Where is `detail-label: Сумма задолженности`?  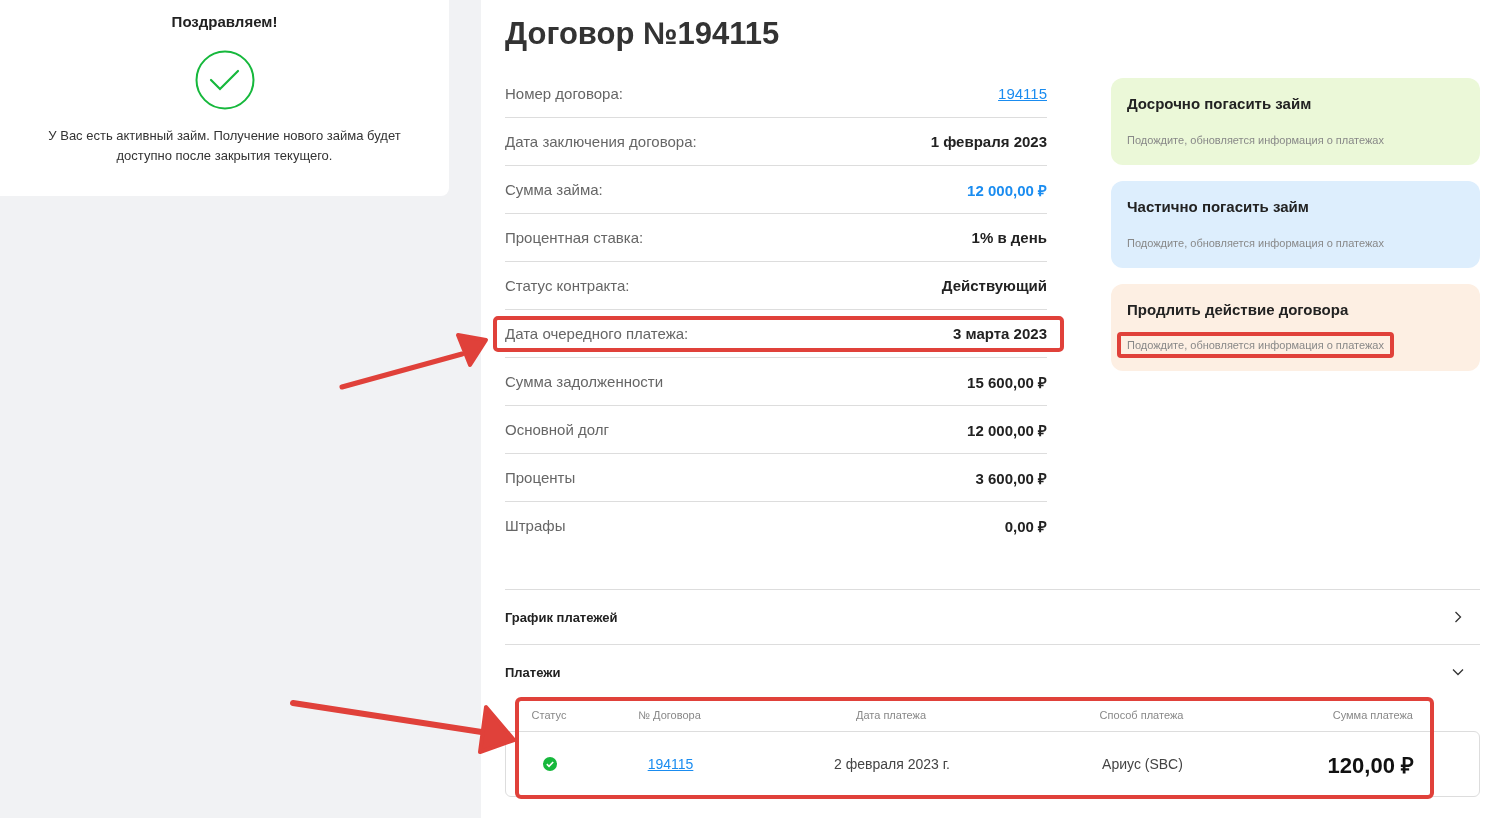 detail-label: Сумма задолженности is located at coordinates (584, 381).